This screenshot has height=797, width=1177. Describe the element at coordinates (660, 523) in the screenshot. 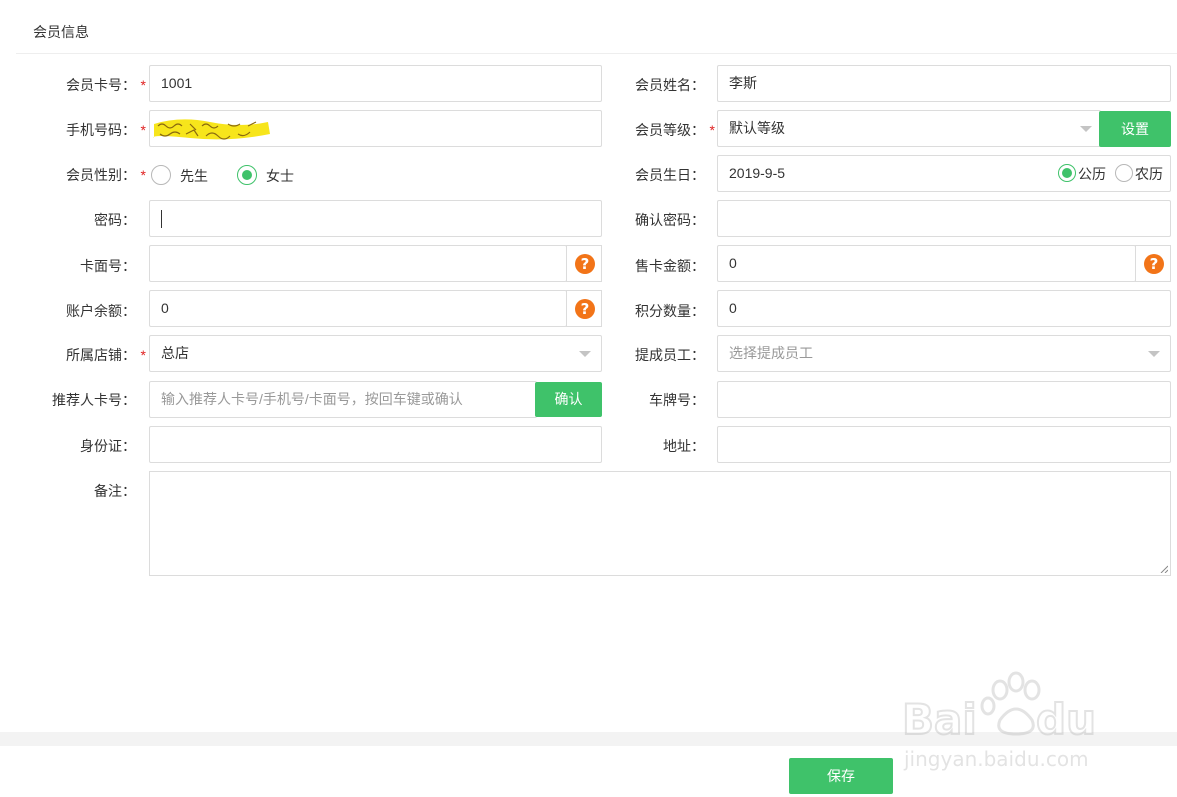

I see `note-textarea` at that location.